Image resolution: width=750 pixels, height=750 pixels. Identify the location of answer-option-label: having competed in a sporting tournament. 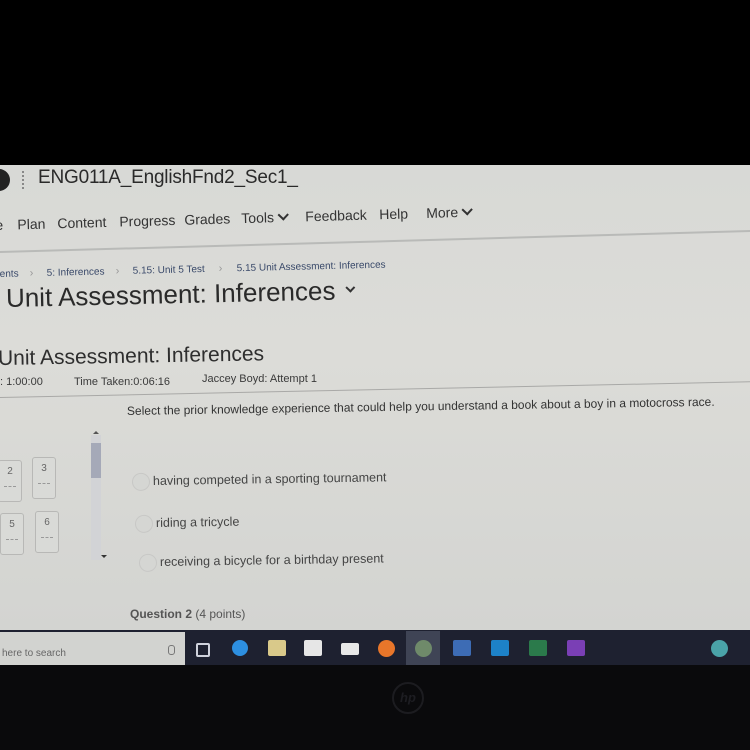
(269, 479).